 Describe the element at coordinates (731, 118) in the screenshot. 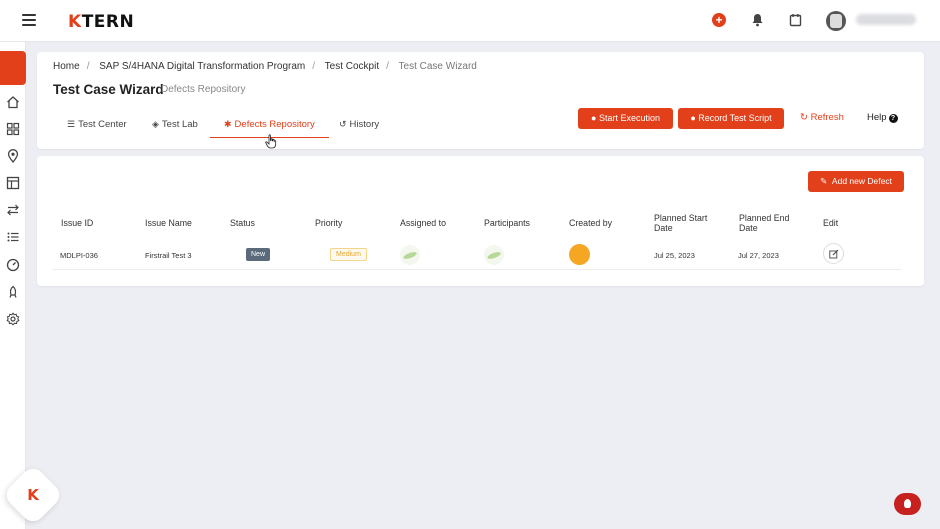

I see `record-test-script-button: ● Record Test Script` at that location.